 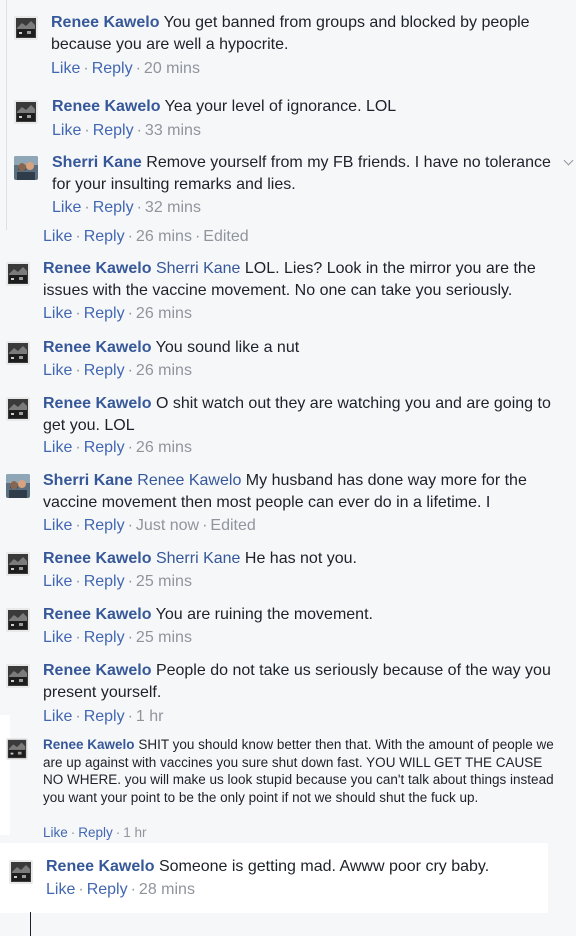 I want to click on thread-indent-line, so click(x=6, y=115).